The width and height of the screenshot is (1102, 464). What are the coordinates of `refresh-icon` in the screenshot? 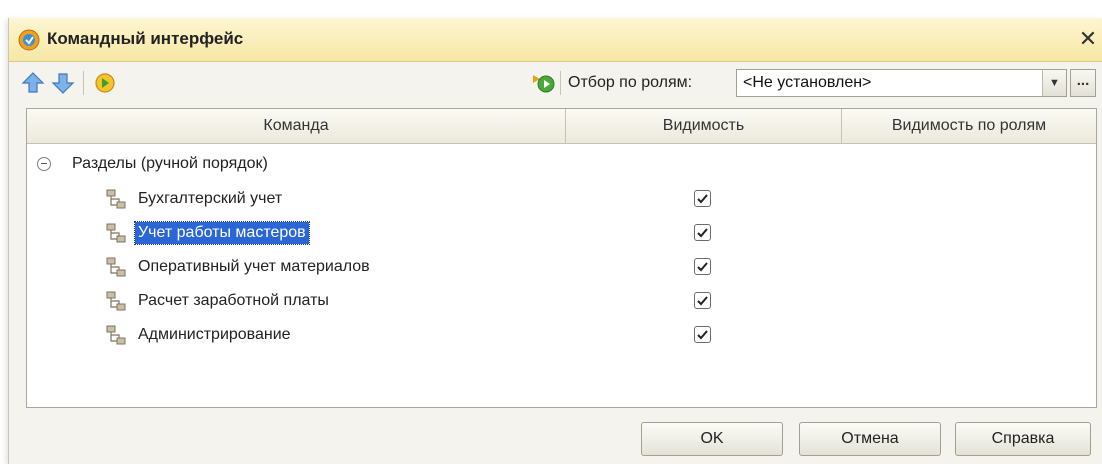 It's located at (105, 83).